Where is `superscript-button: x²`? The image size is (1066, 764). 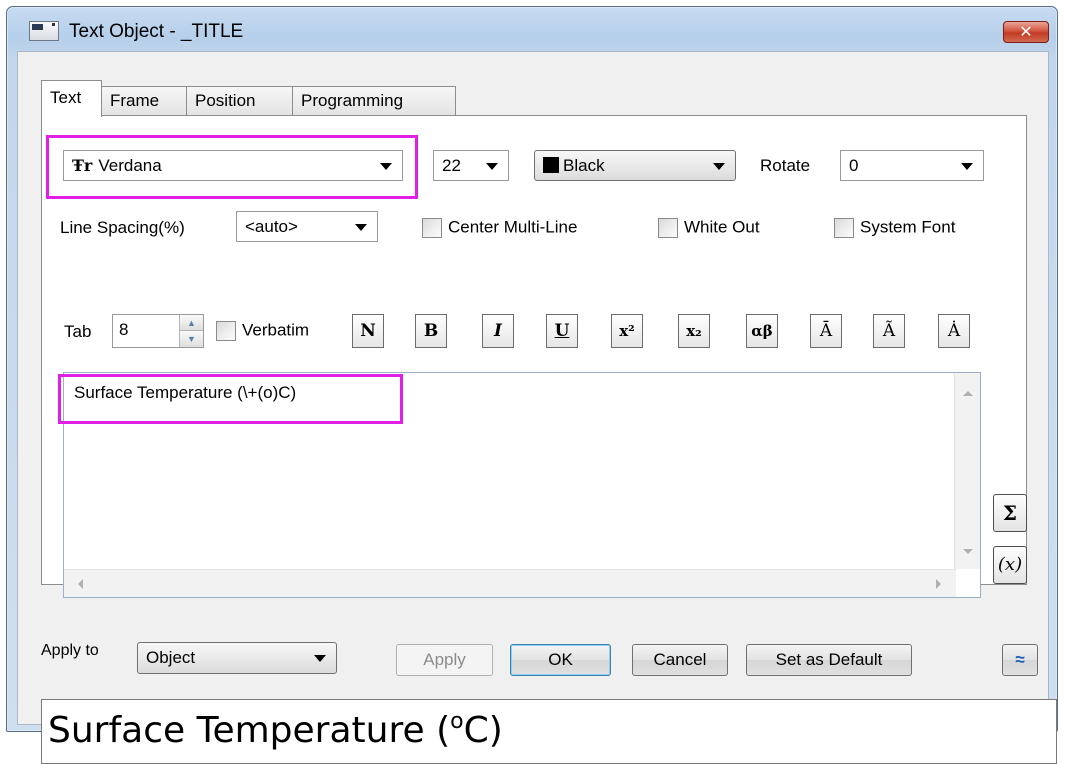 superscript-button: x² is located at coordinates (627, 331).